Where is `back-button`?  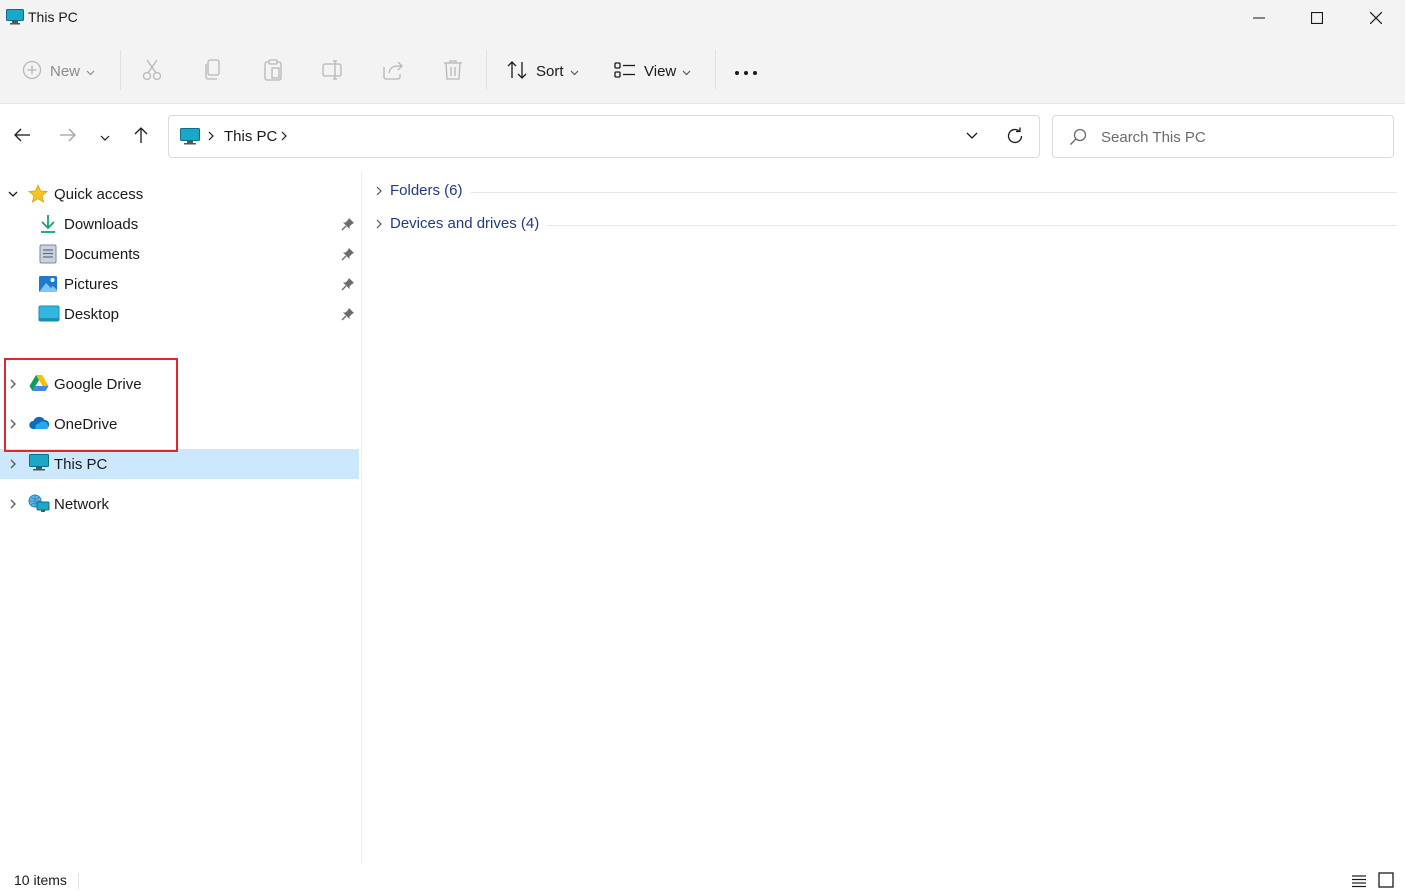 back-button is located at coordinates (22, 136).